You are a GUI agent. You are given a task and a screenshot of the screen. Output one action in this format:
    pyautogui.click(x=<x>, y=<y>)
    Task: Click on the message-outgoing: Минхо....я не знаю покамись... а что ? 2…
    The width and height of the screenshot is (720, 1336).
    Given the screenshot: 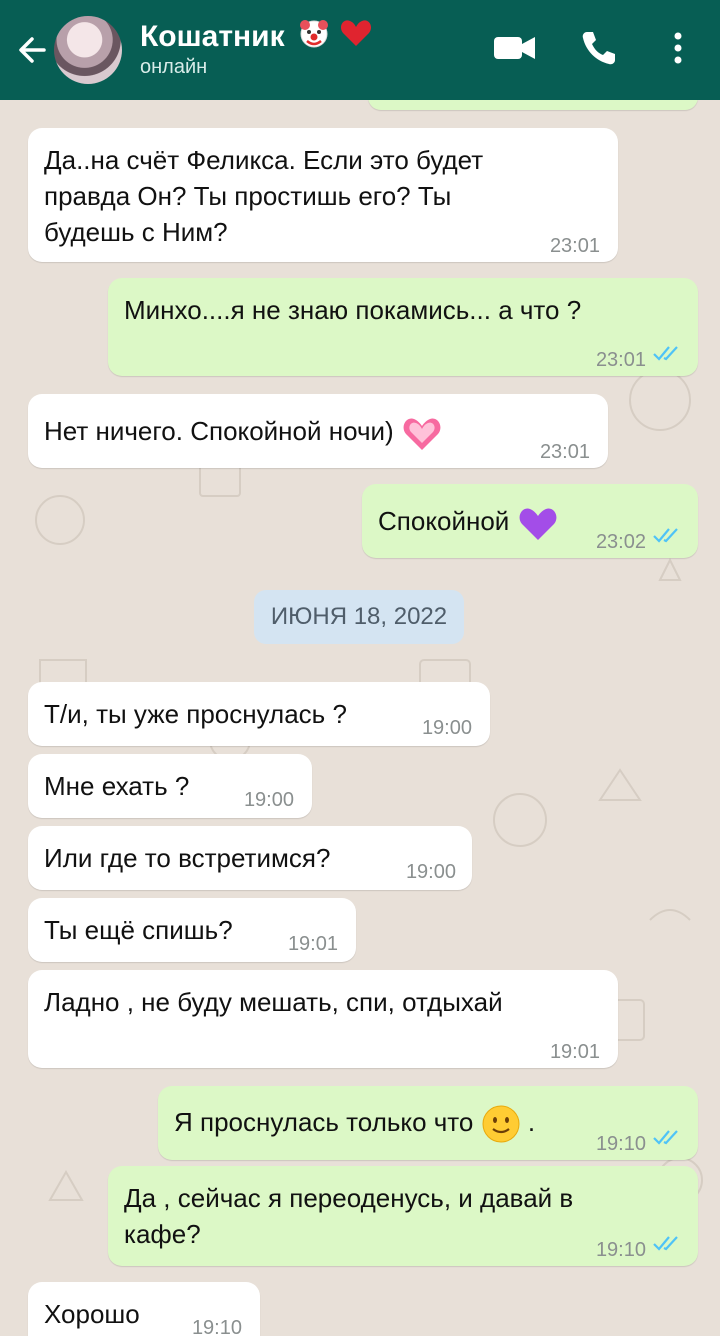 What is the action you would take?
    pyautogui.click(x=403, y=327)
    